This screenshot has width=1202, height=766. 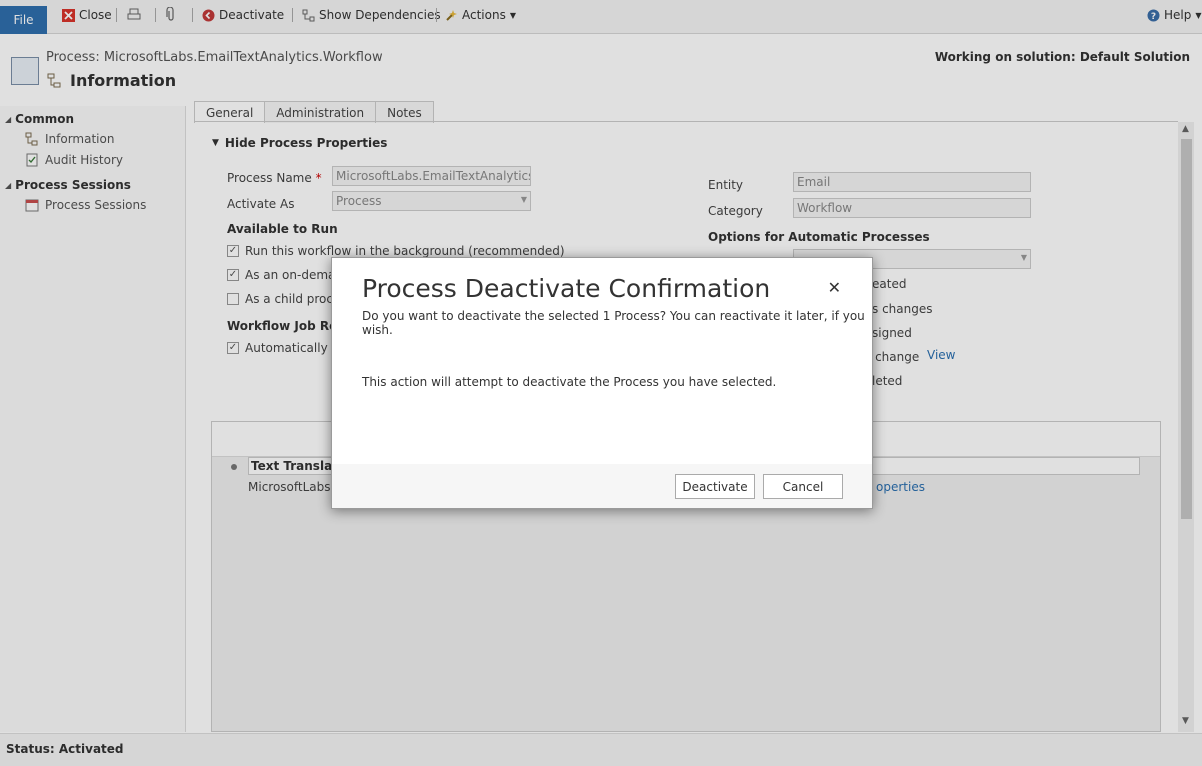 I want to click on dialog-title: Process Deactivate Confirmation, so click(x=566, y=288).